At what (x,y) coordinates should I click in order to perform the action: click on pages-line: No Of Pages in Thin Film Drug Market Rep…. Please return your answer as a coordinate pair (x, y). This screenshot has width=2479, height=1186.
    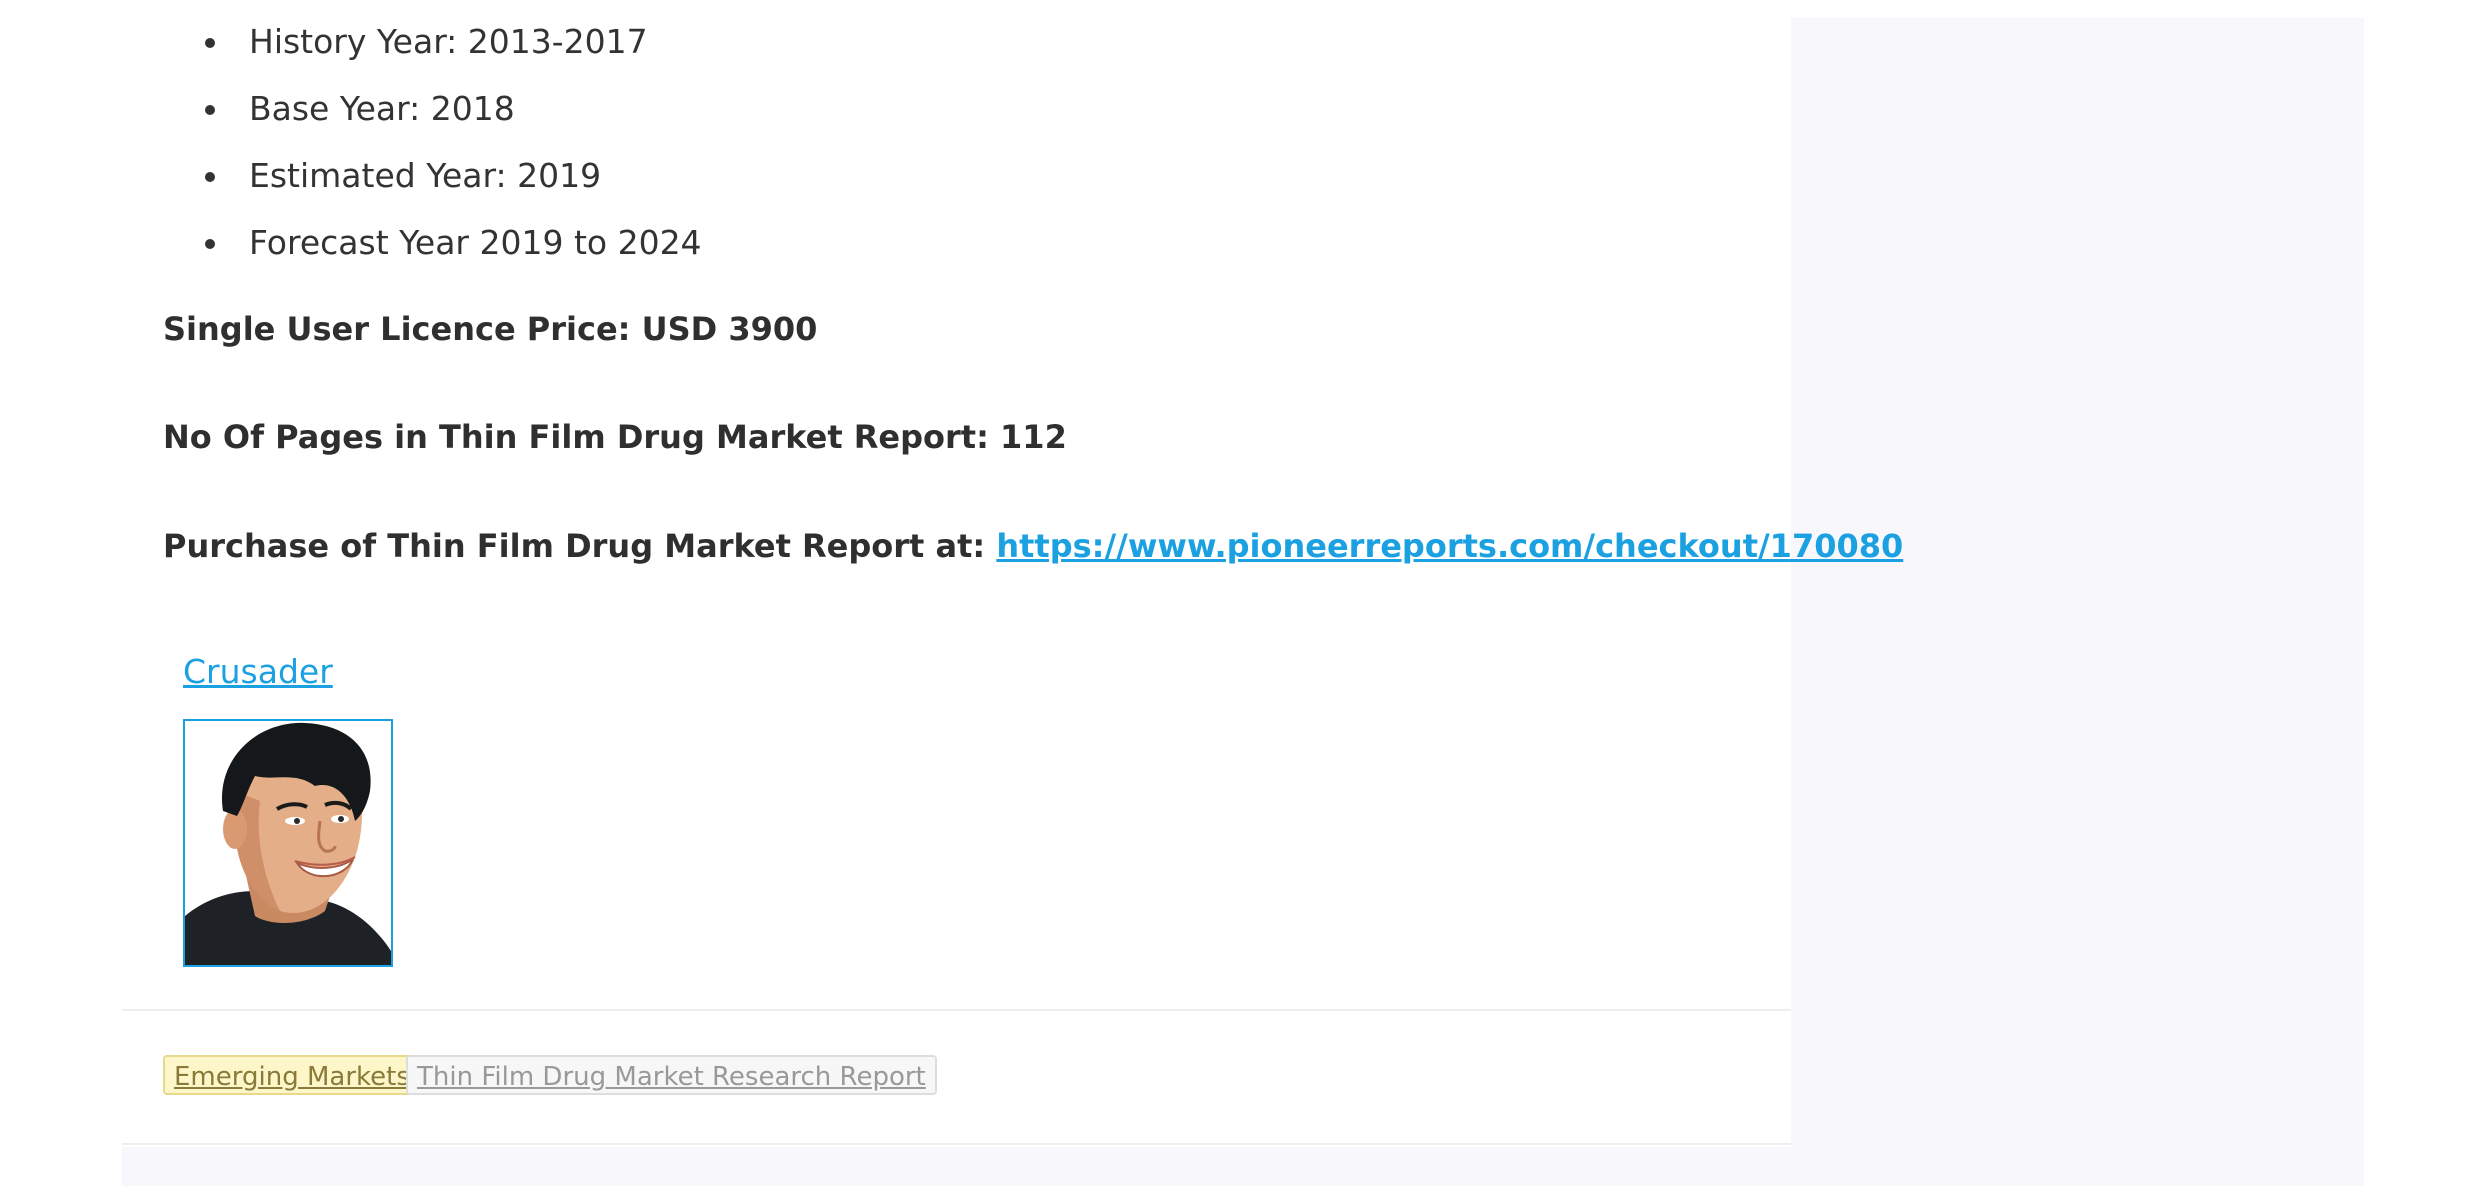
    Looking at the image, I should click on (615, 437).